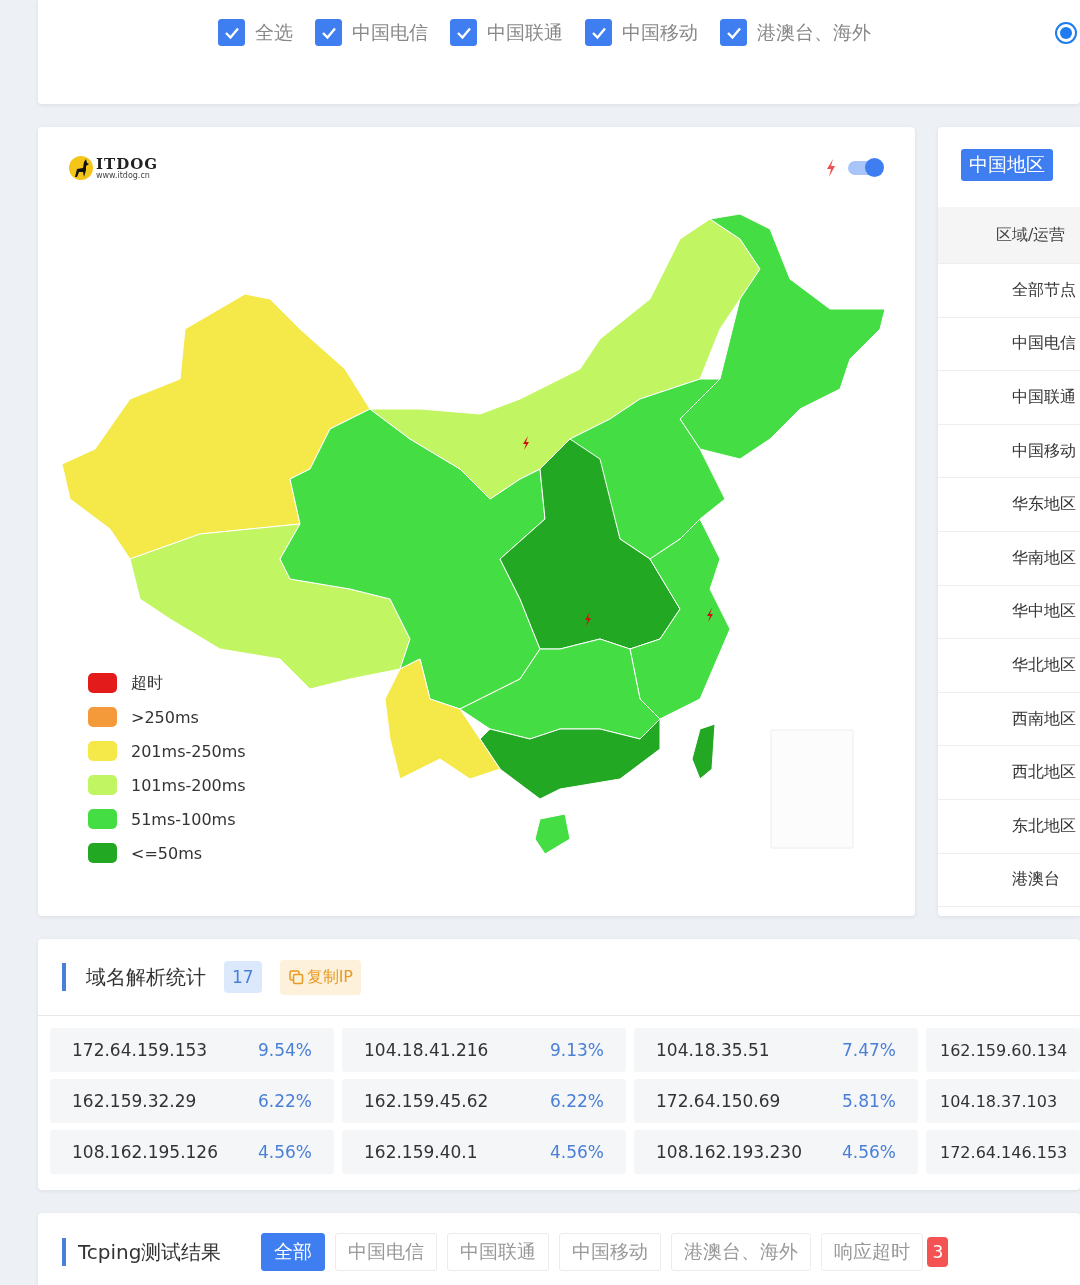 This screenshot has width=1080, height=1285. I want to click on table-cell: 华南地区, so click(1009, 558).